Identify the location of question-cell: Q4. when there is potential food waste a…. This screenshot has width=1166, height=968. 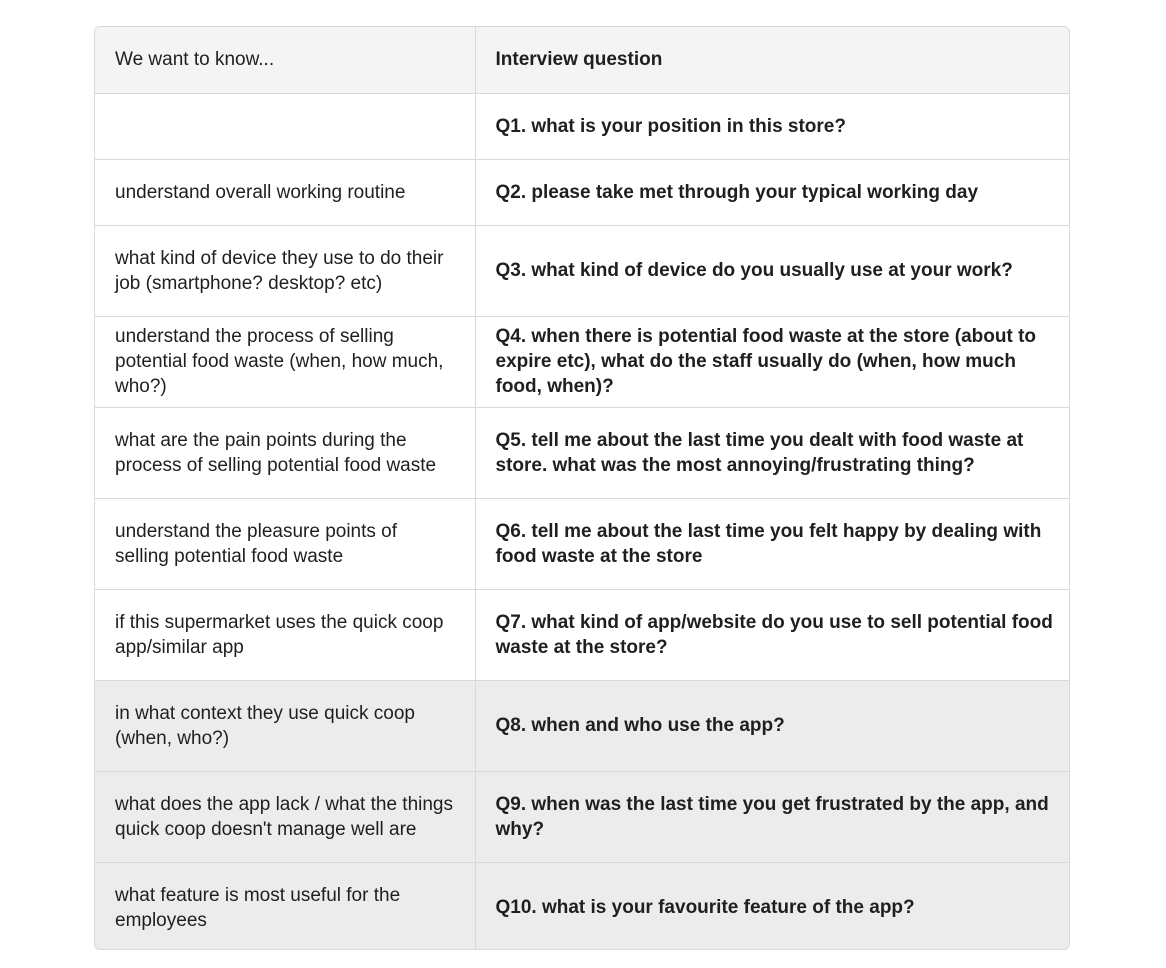
(772, 362).